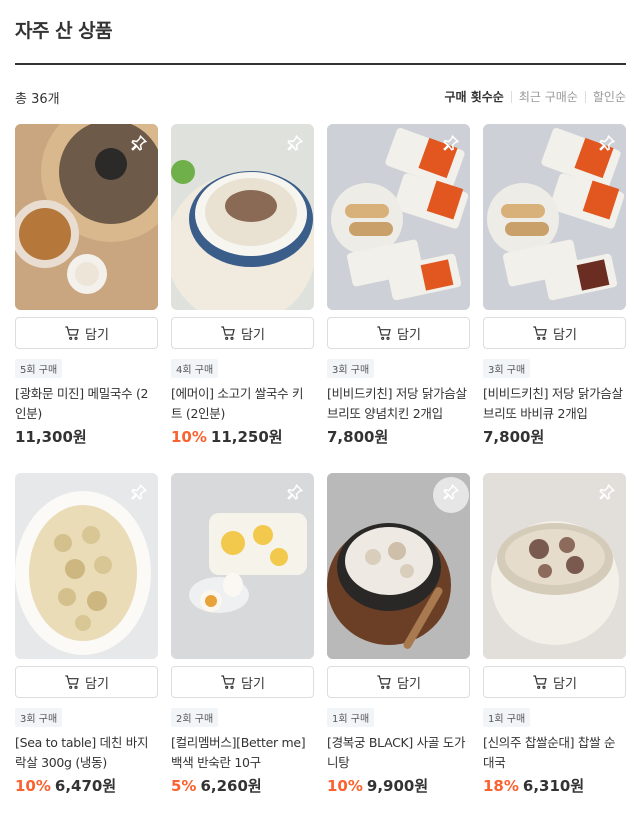  I want to click on product-price-row: 10% 6,470원, so click(86, 785).